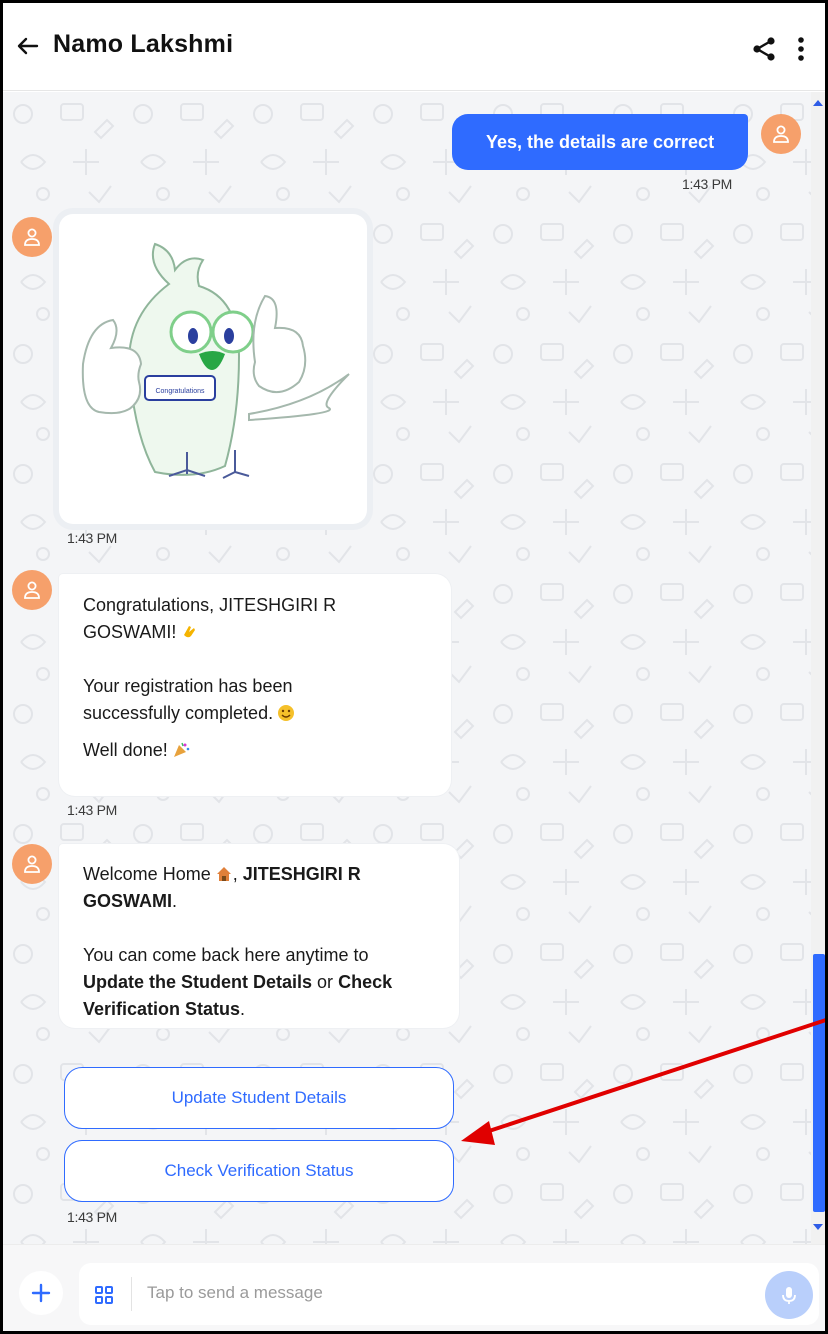 The height and width of the screenshot is (1334, 828). What do you see at coordinates (223, 874) in the screenshot?
I see `house-emoji-icon` at bounding box center [223, 874].